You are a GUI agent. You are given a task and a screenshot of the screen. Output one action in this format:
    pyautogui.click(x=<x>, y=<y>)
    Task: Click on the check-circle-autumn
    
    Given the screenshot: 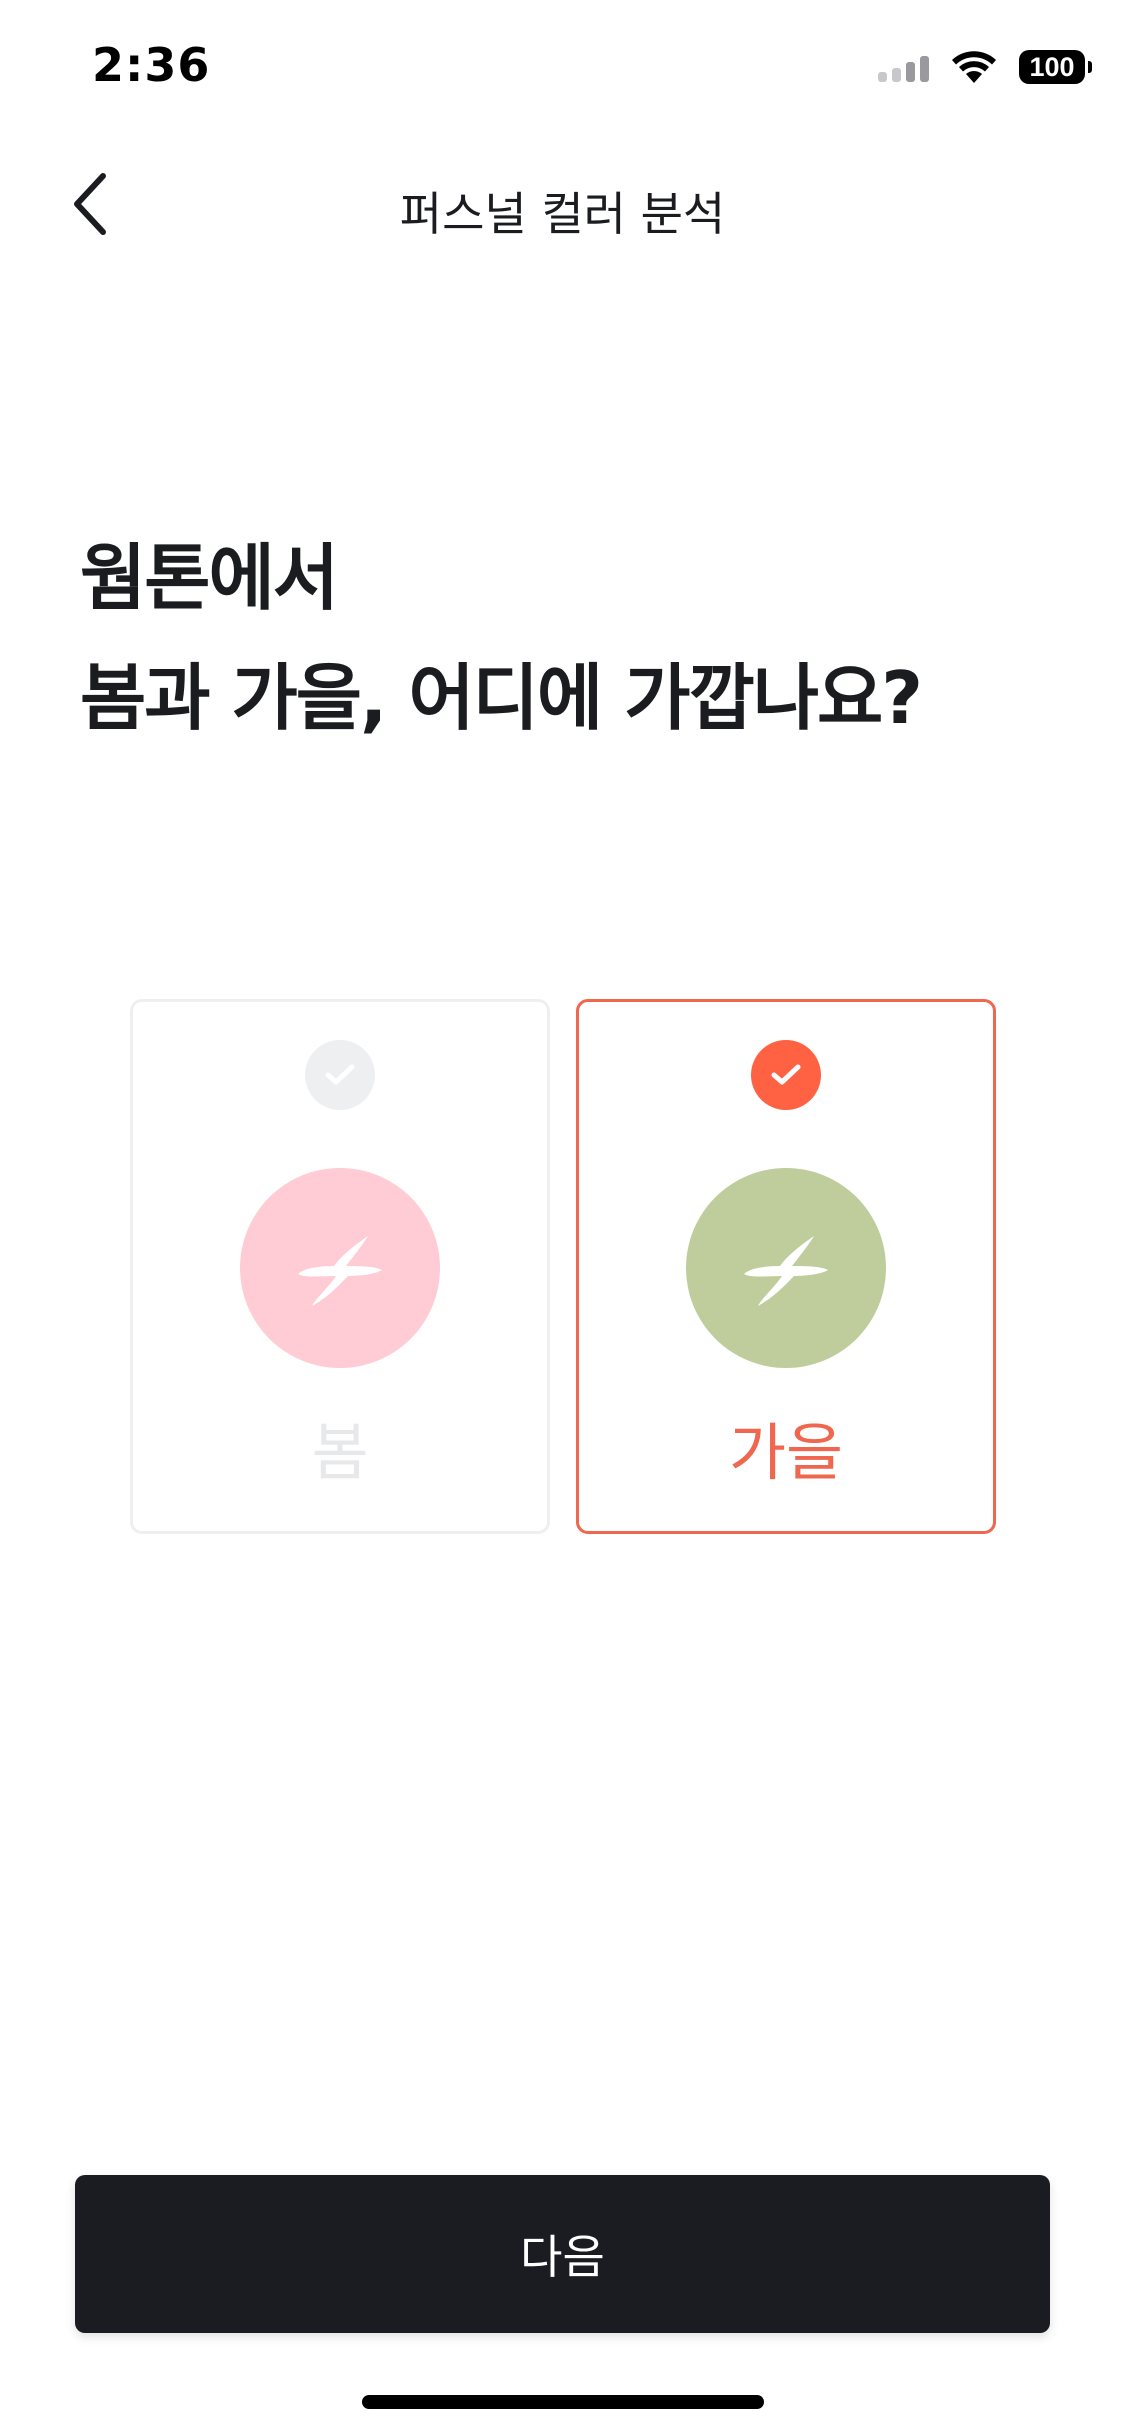 What is the action you would take?
    pyautogui.click(x=786, y=1075)
    